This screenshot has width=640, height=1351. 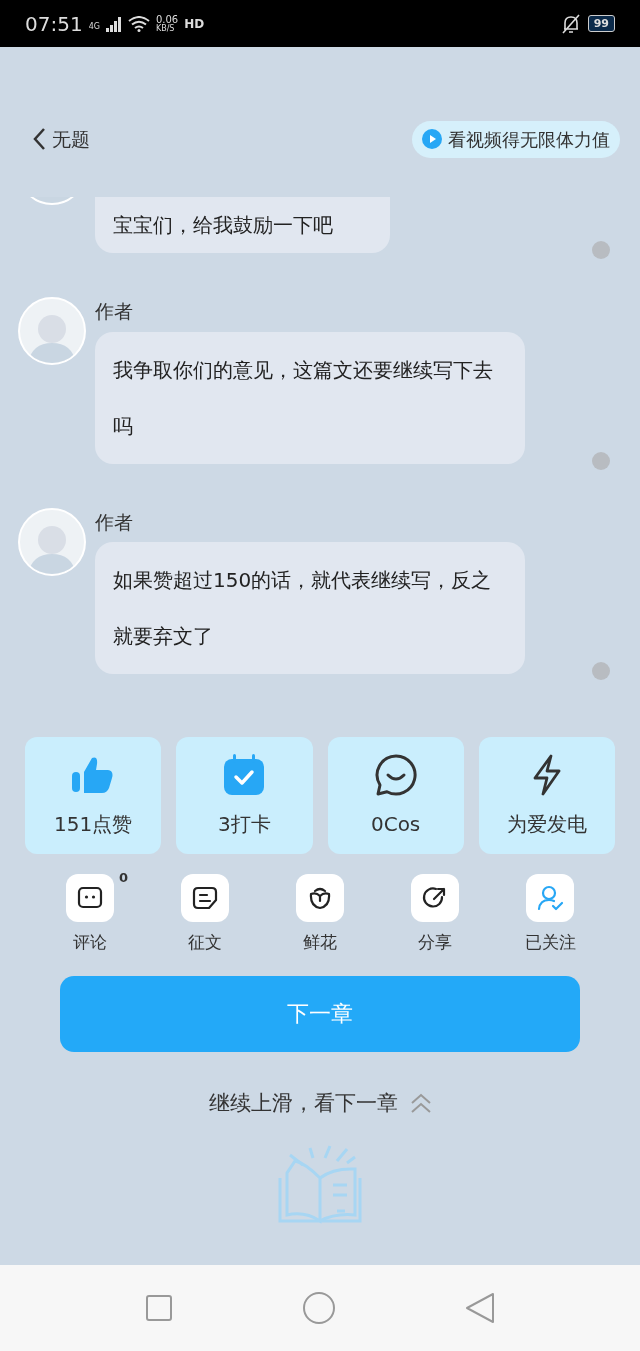 What do you see at coordinates (90, 898) in the screenshot?
I see `chat-icon` at bounding box center [90, 898].